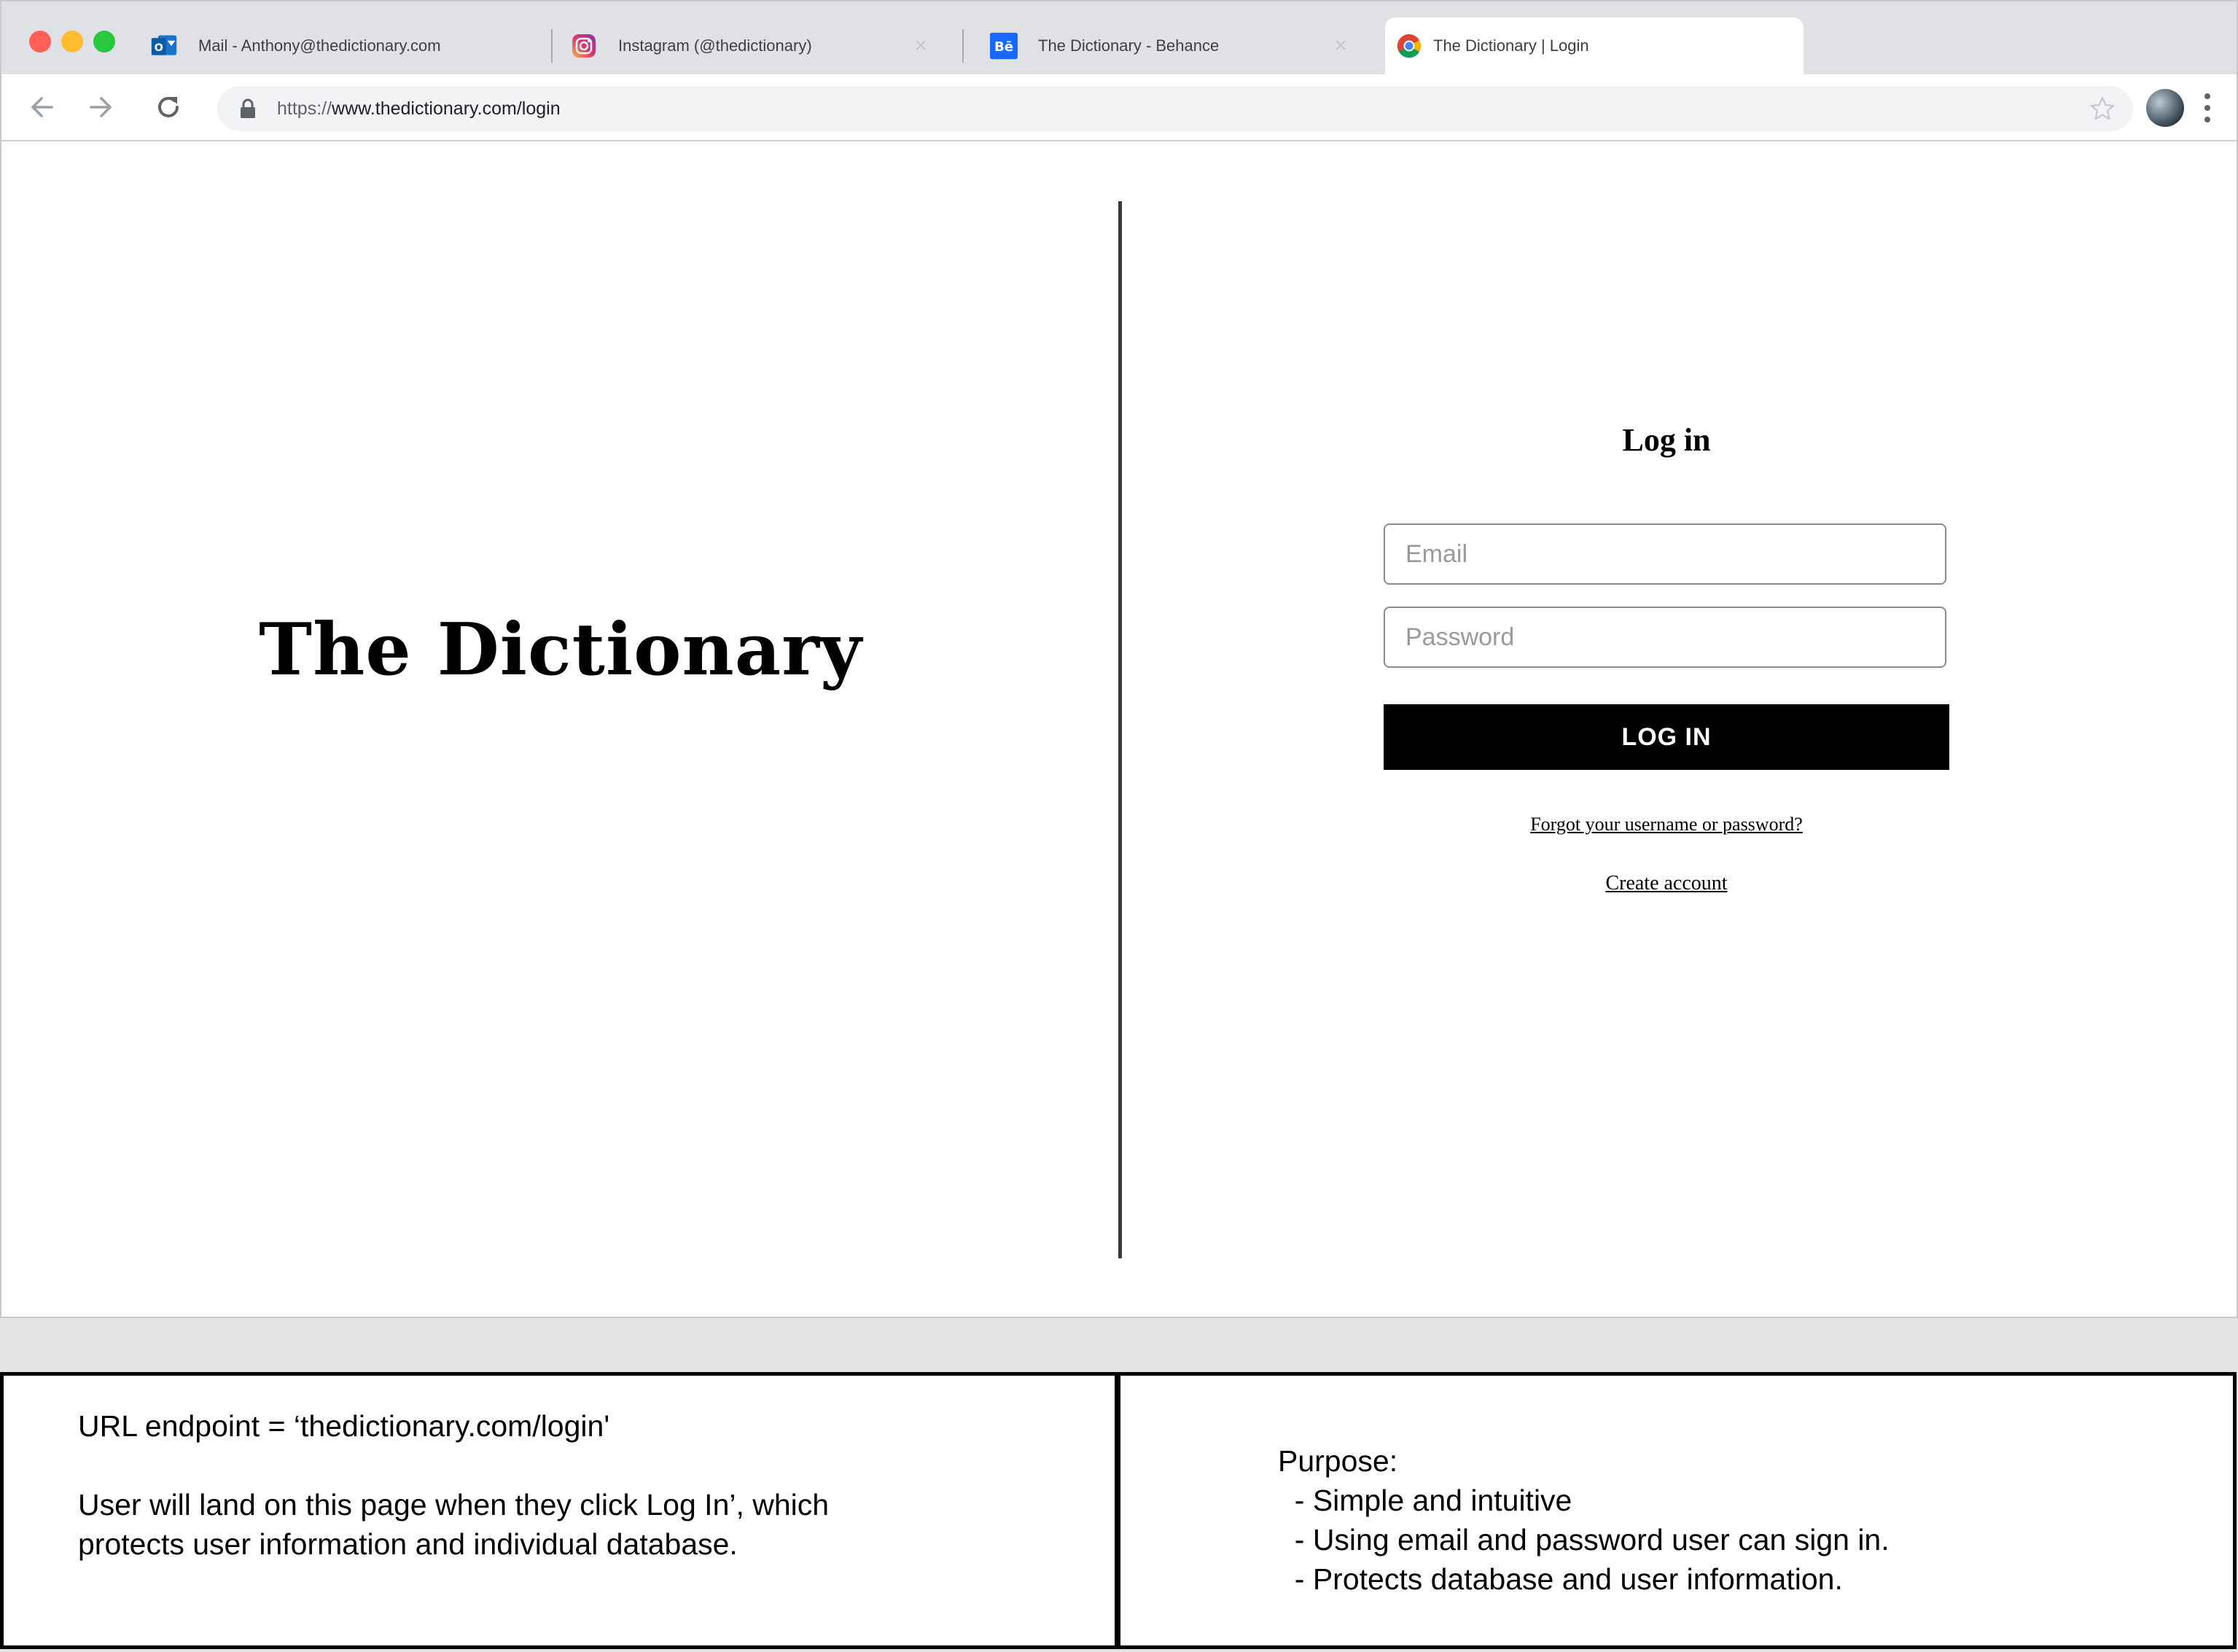  What do you see at coordinates (1666, 440) in the screenshot?
I see `login-heading: Log in` at bounding box center [1666, 440].